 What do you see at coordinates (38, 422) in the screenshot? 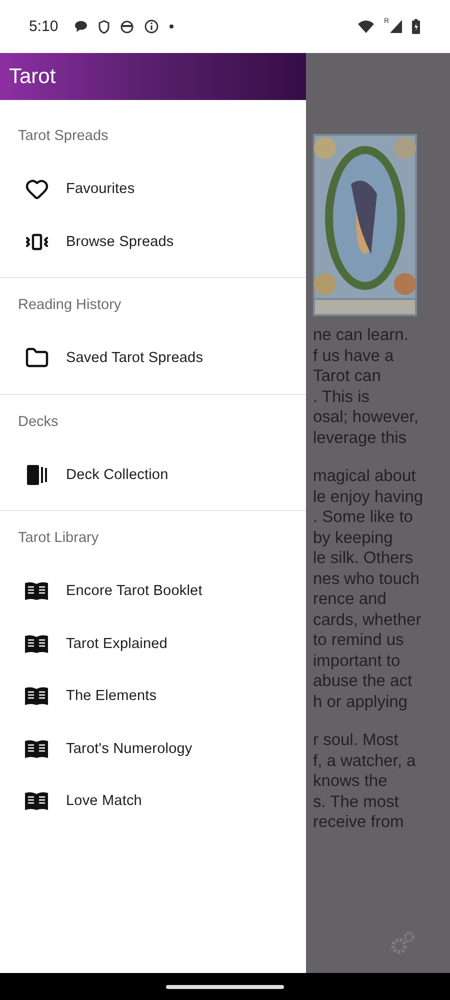
I see `section-header: Decks` at bounding box center [38, 422].